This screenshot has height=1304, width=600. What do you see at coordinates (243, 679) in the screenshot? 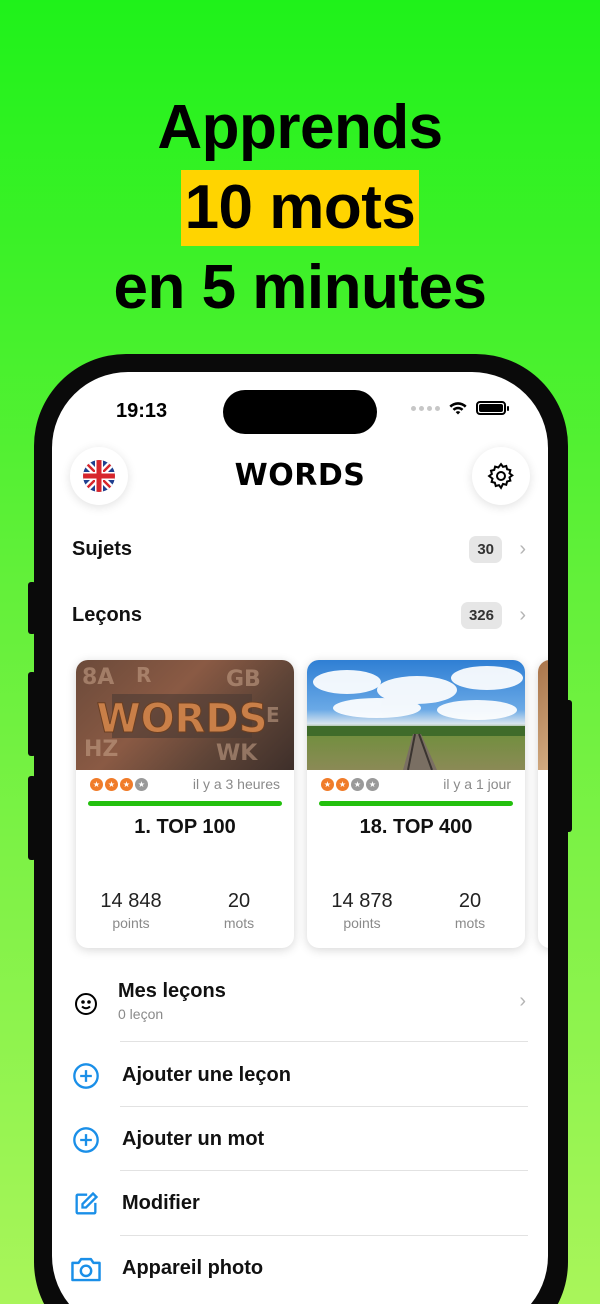
I see `svg-text: GB` at bounding box center [243, 679].